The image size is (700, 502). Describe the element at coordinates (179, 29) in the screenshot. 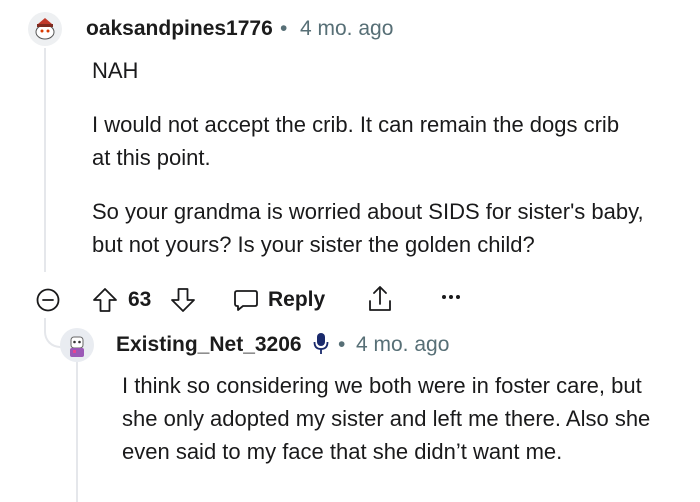

I see `comment-username: oaksandpines1776` at that location.